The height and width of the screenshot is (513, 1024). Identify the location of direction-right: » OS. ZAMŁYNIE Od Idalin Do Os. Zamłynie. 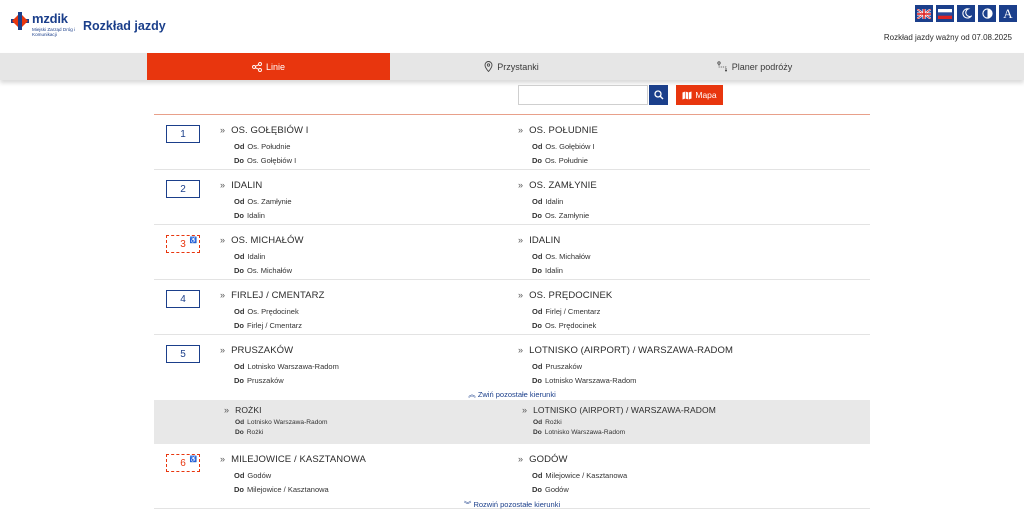
(557, 200).